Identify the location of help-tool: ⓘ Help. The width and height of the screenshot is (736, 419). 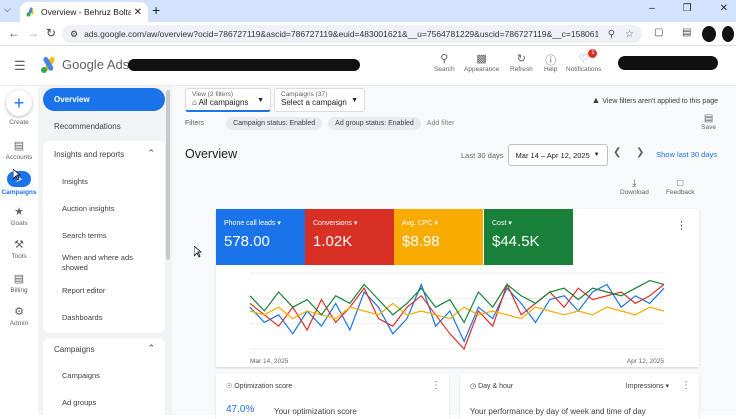
(550, 62).